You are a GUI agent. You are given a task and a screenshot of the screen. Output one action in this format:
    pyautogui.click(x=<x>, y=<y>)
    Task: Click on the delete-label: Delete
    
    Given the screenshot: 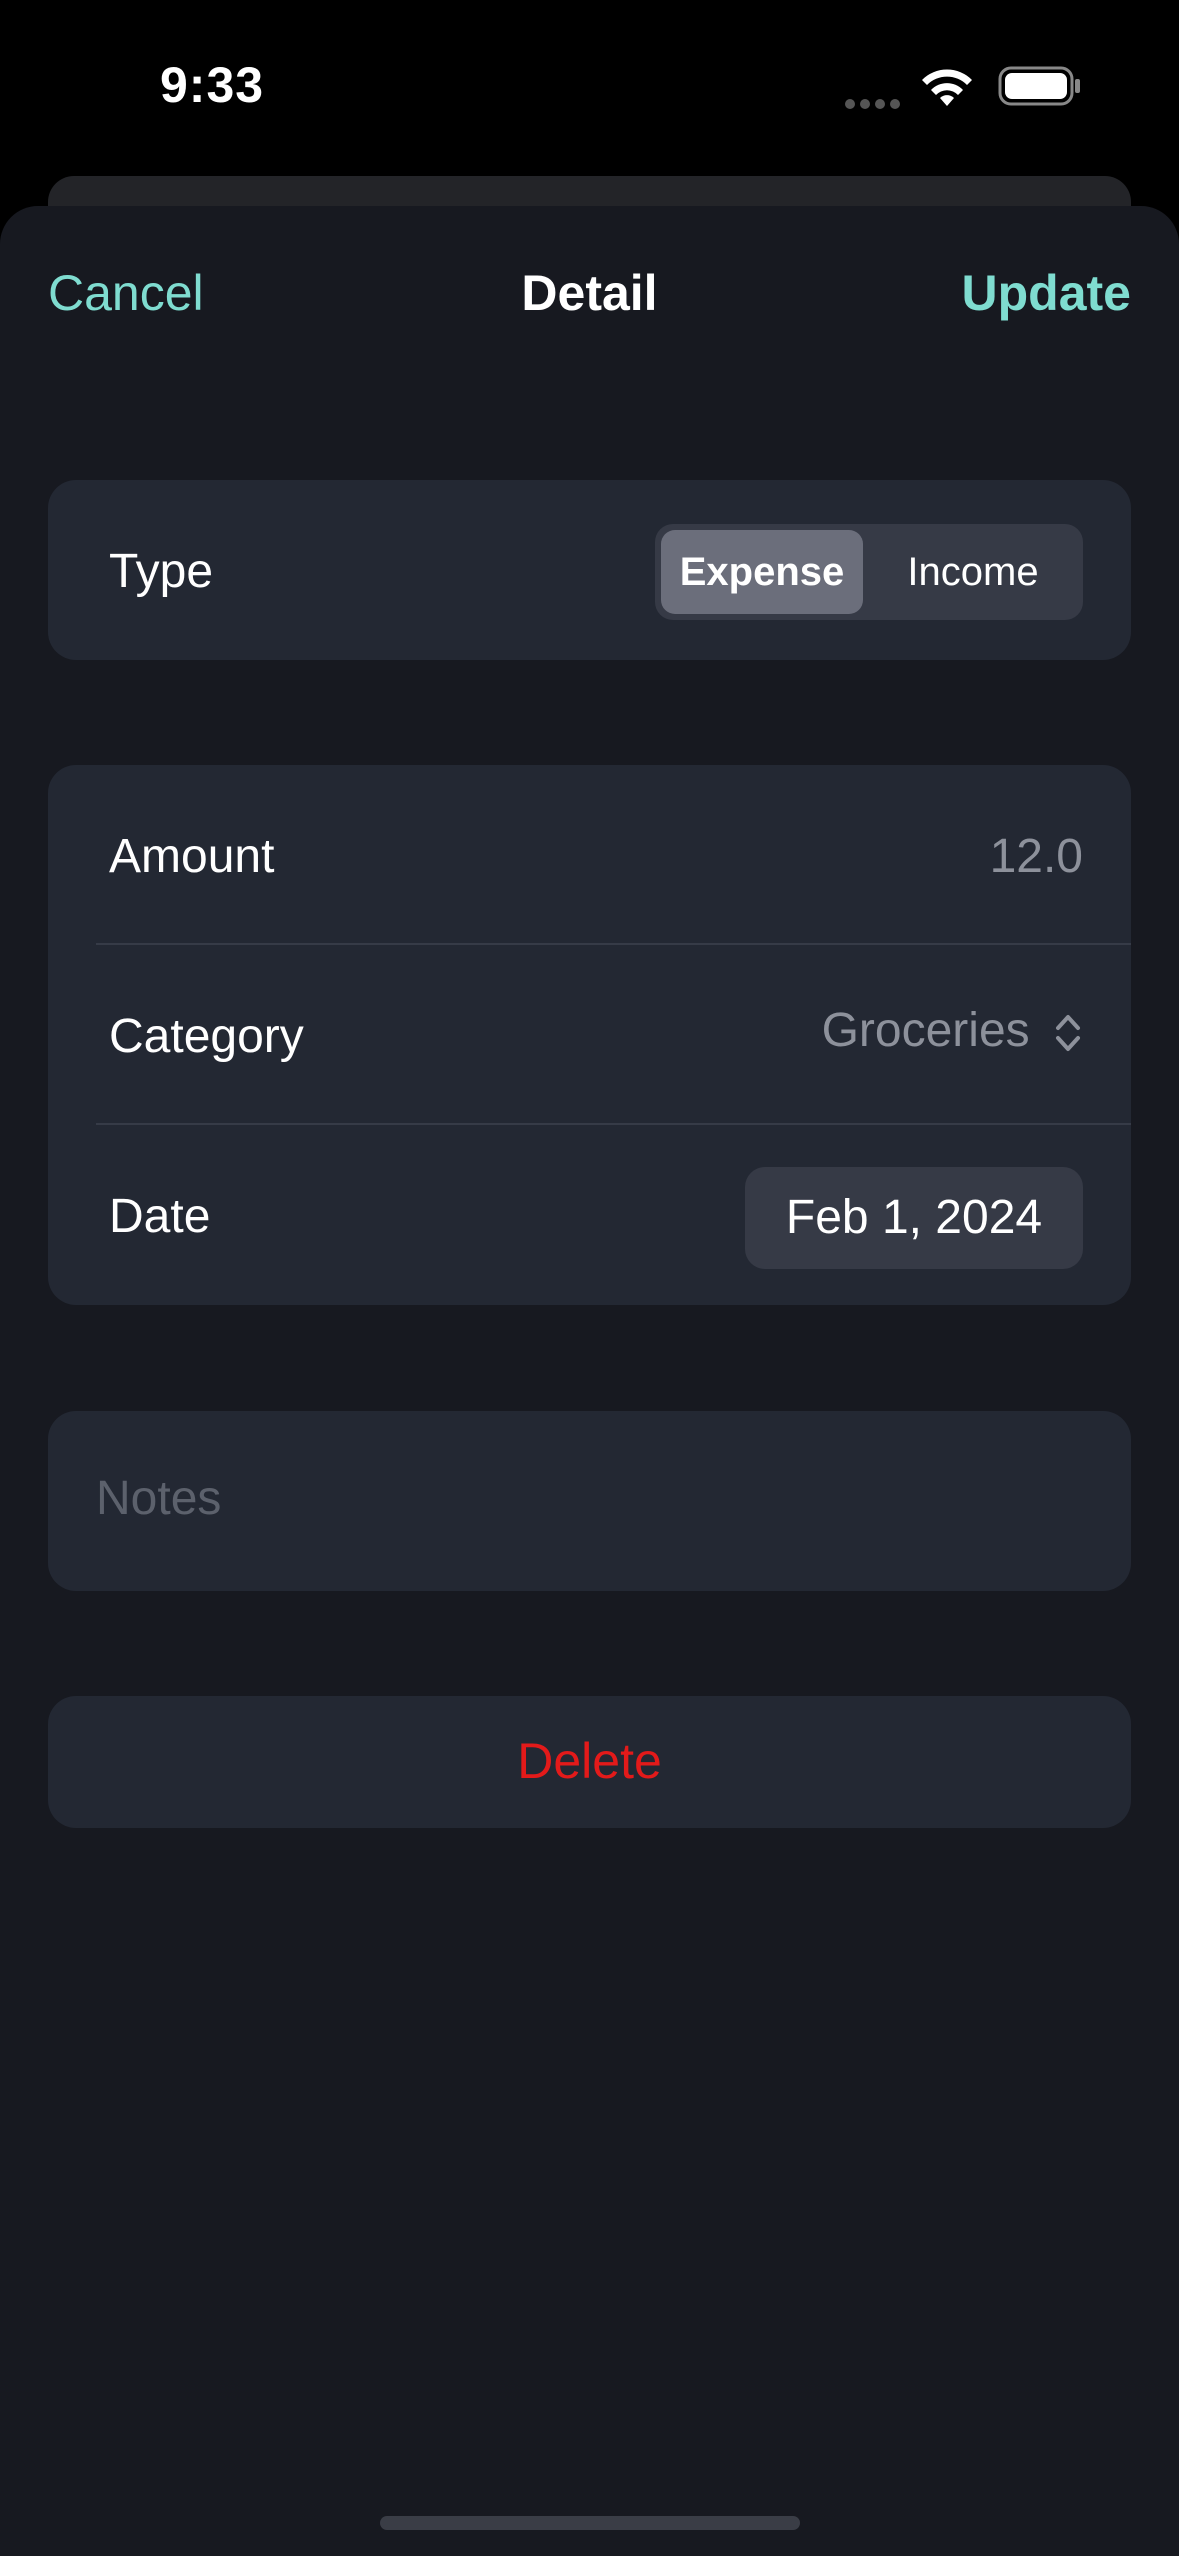 What is the action you would take?
    pyautogui.click(x=589, y=1761)
    